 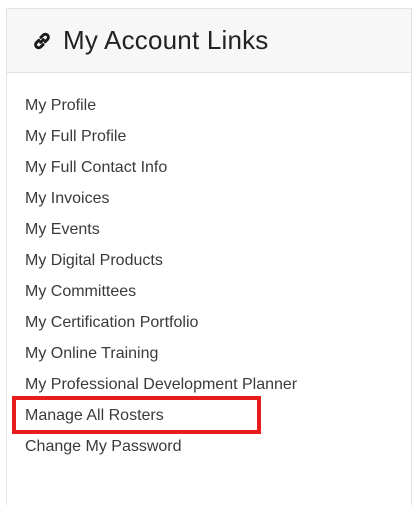 I want to click on link-my-professional-development-planner: My Professional Development Planner, so click(x=161, y=384).